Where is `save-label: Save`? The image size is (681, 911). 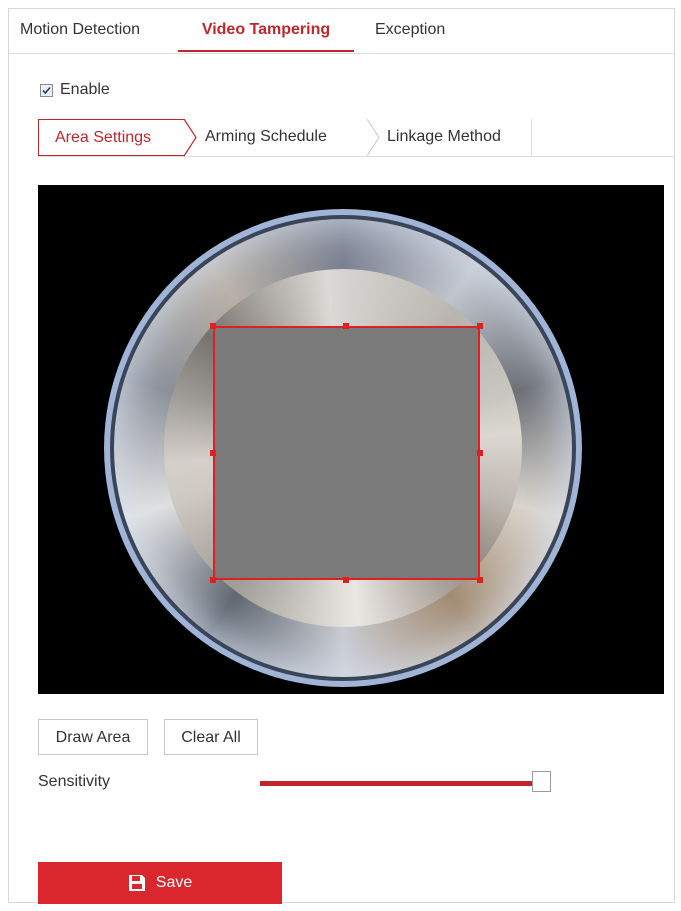
save-label: Save is located at coordinates (174, 882).